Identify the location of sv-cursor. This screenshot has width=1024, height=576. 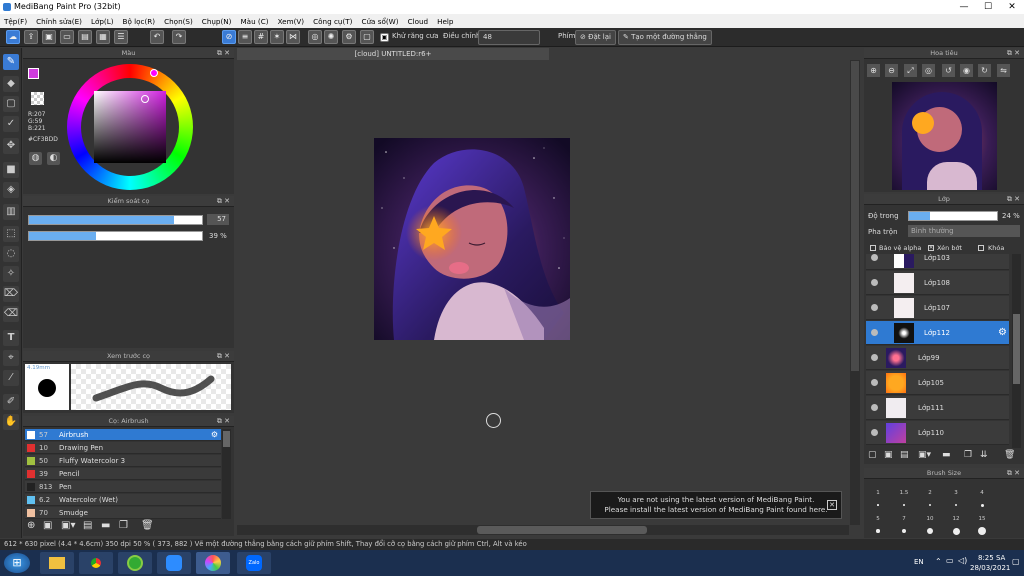
(145, 99).